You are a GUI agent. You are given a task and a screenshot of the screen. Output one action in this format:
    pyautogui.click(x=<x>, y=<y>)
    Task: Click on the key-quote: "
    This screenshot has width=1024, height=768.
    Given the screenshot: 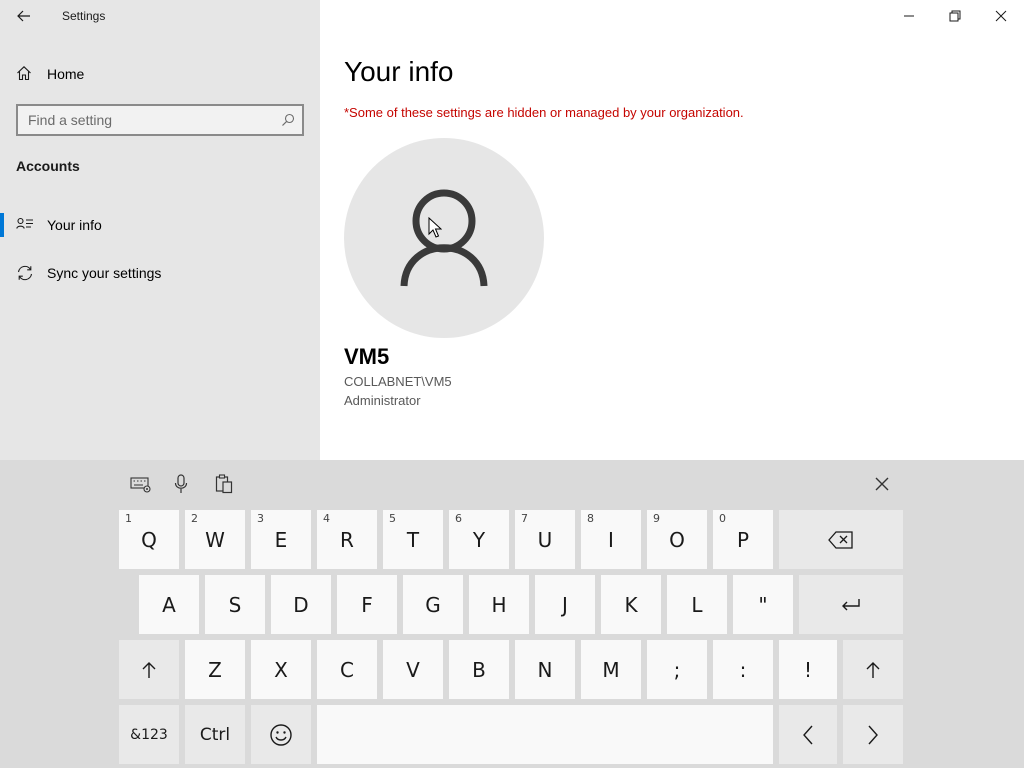 What is the action you would take?
    pyautogui.click(x=763, y=604)
    